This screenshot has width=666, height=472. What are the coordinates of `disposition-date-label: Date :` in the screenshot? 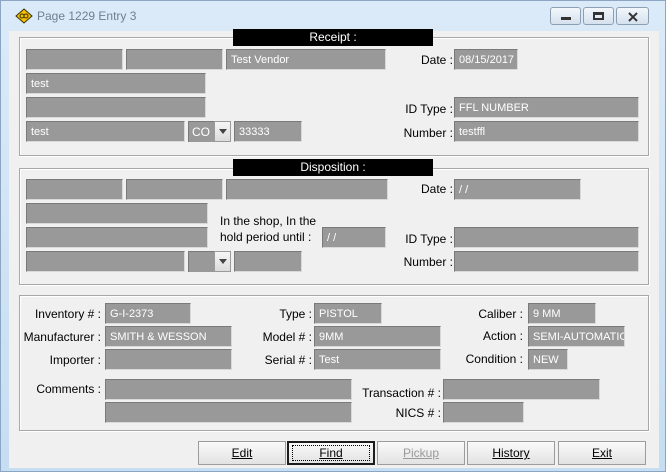 It's located at (436, 189).